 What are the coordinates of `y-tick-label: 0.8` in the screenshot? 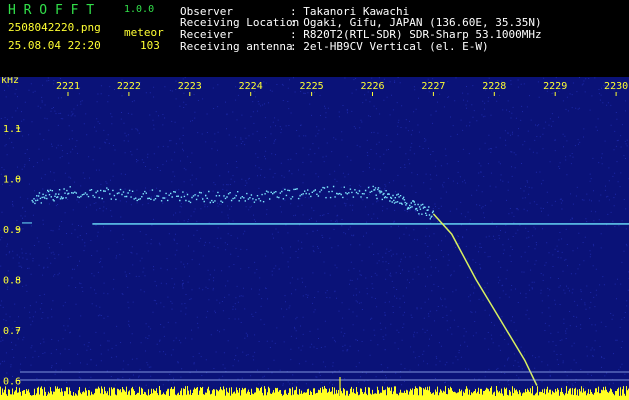 It's located at (12, 281).